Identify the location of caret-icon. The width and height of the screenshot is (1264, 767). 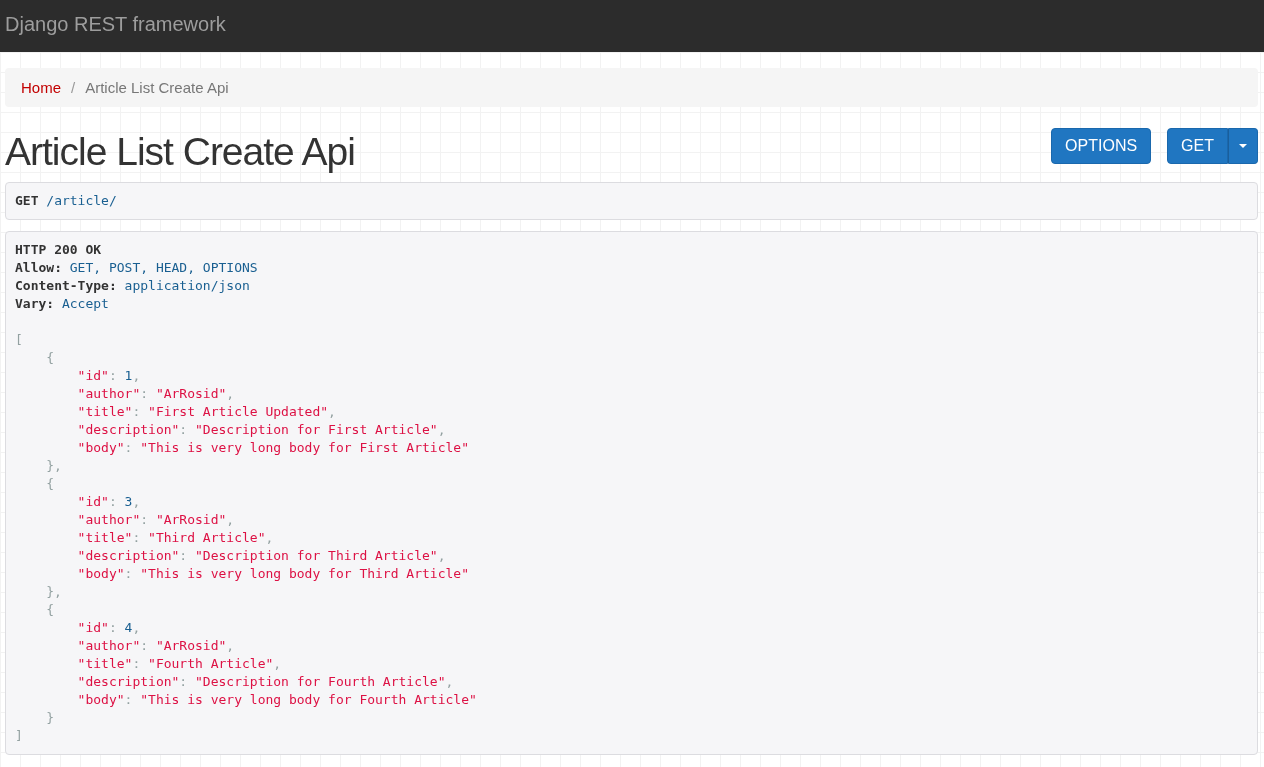
(1243, 146).